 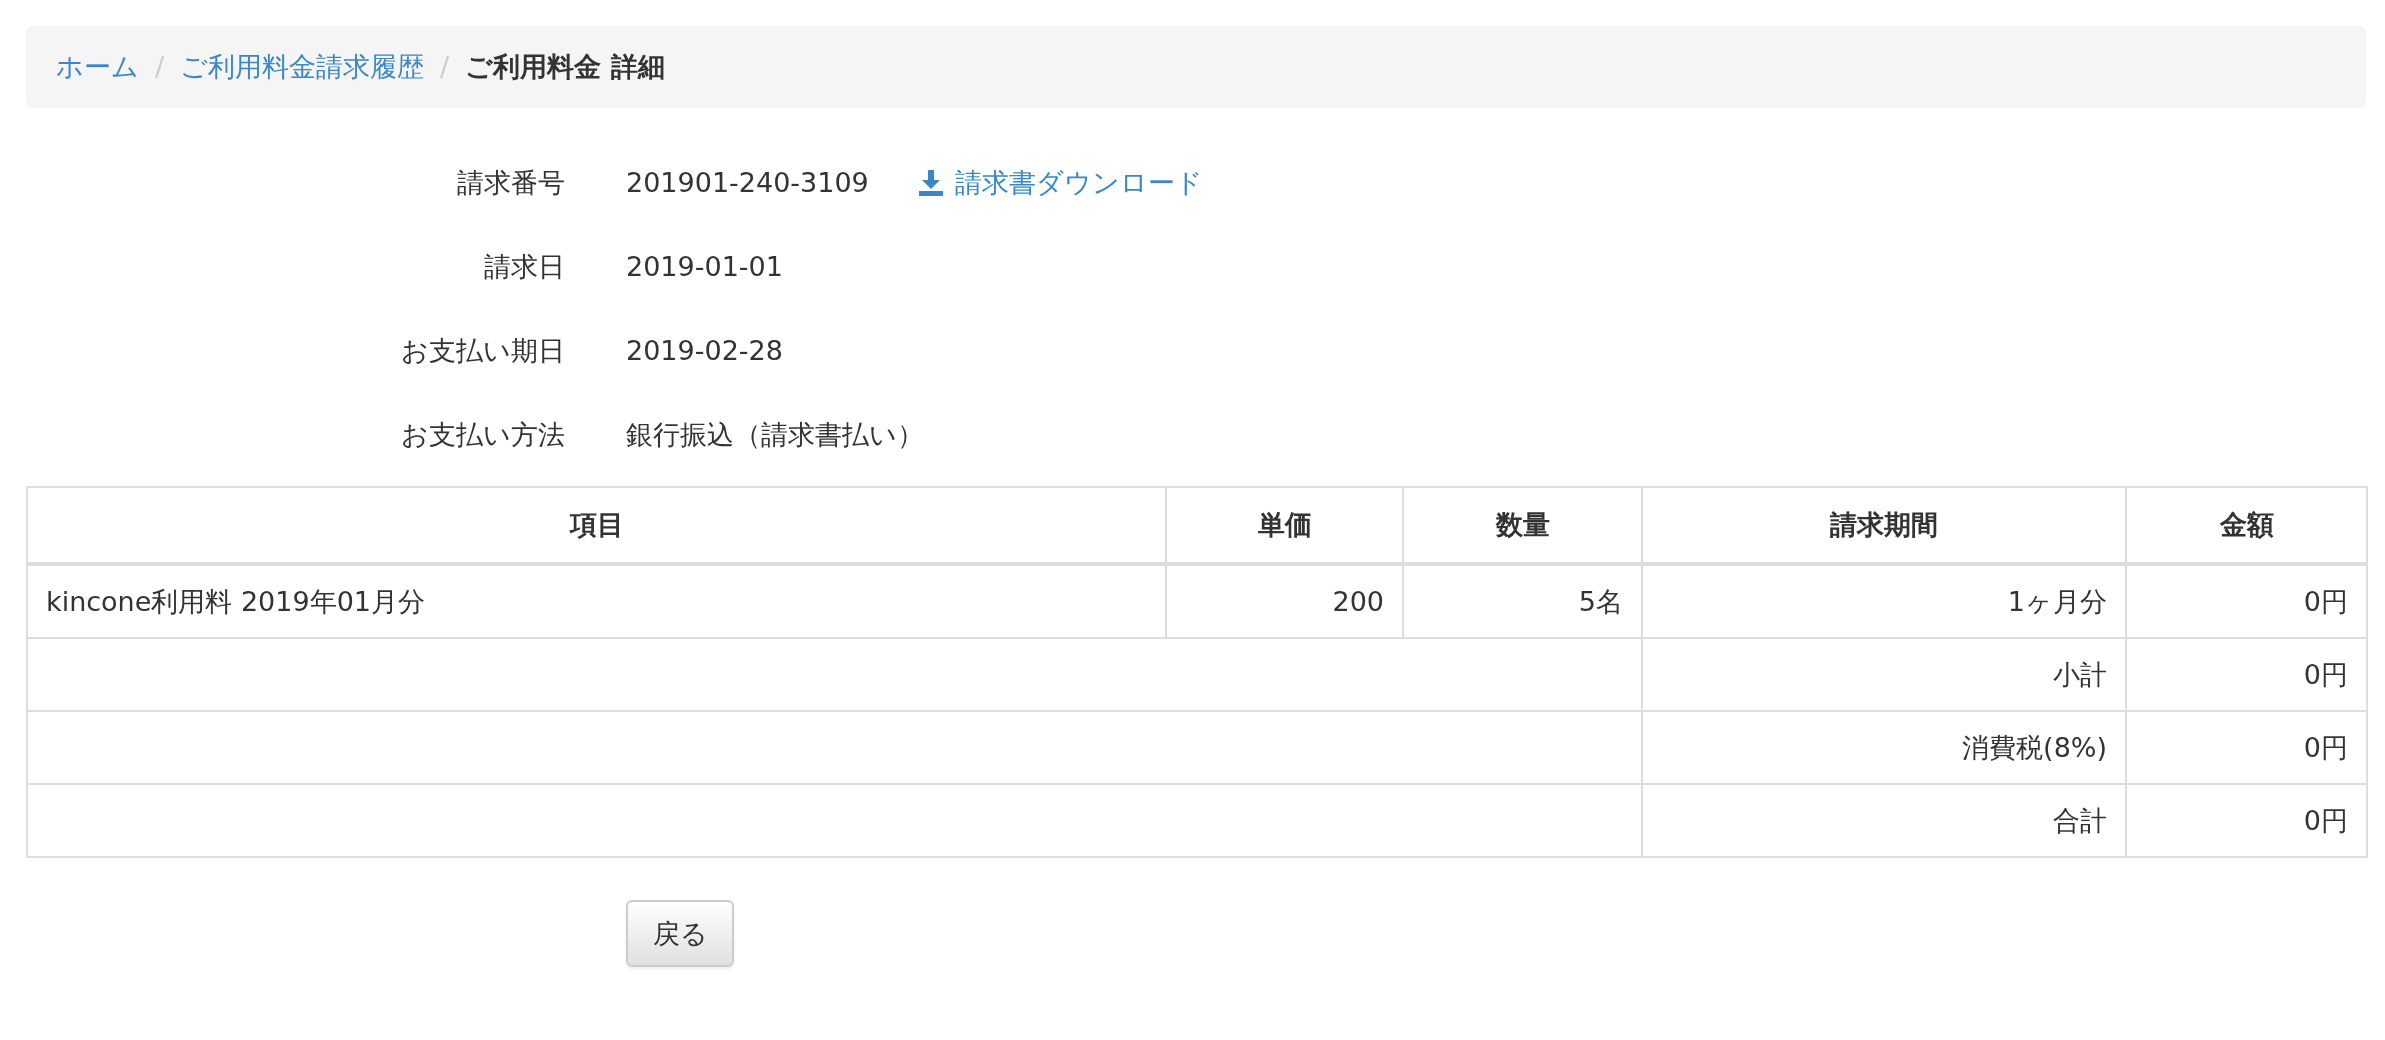 What do you see at coordinates (1884, 601) in the screenshot?
I see `table-cell: 1ヶ月分` at bounding box center [1884, 601].